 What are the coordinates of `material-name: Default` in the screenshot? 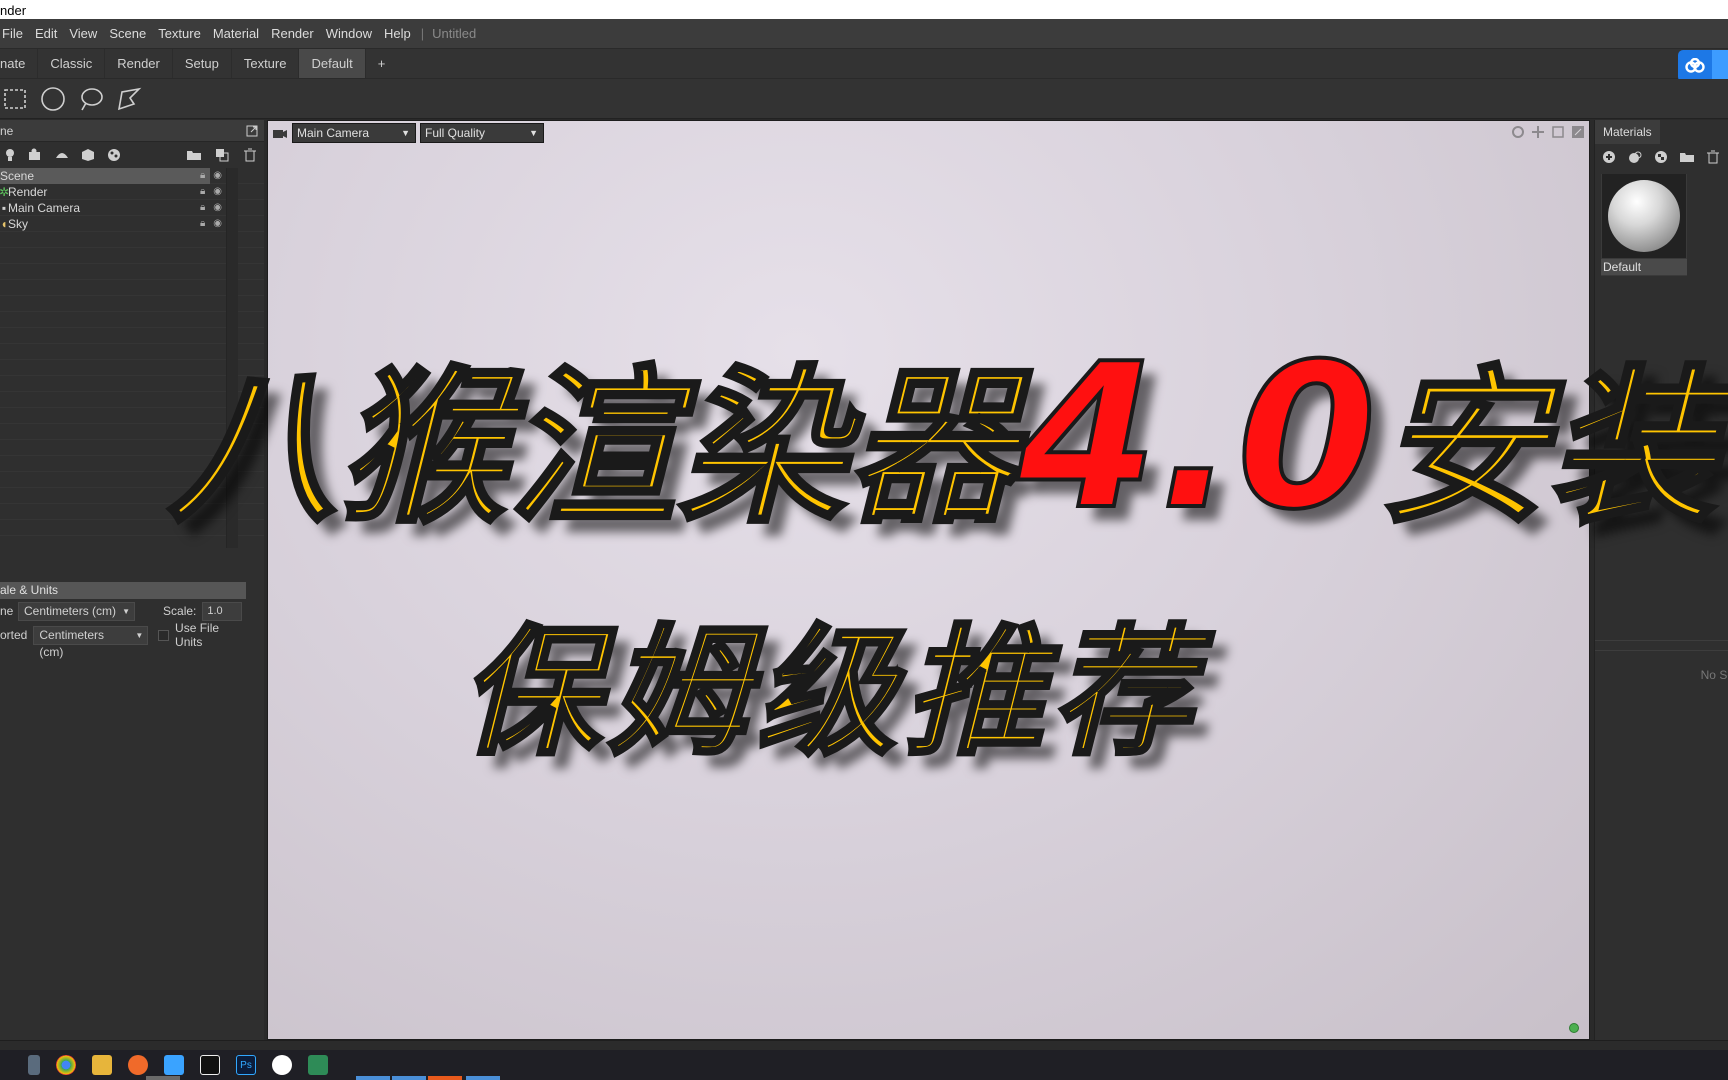 It's located at (1644, 267).